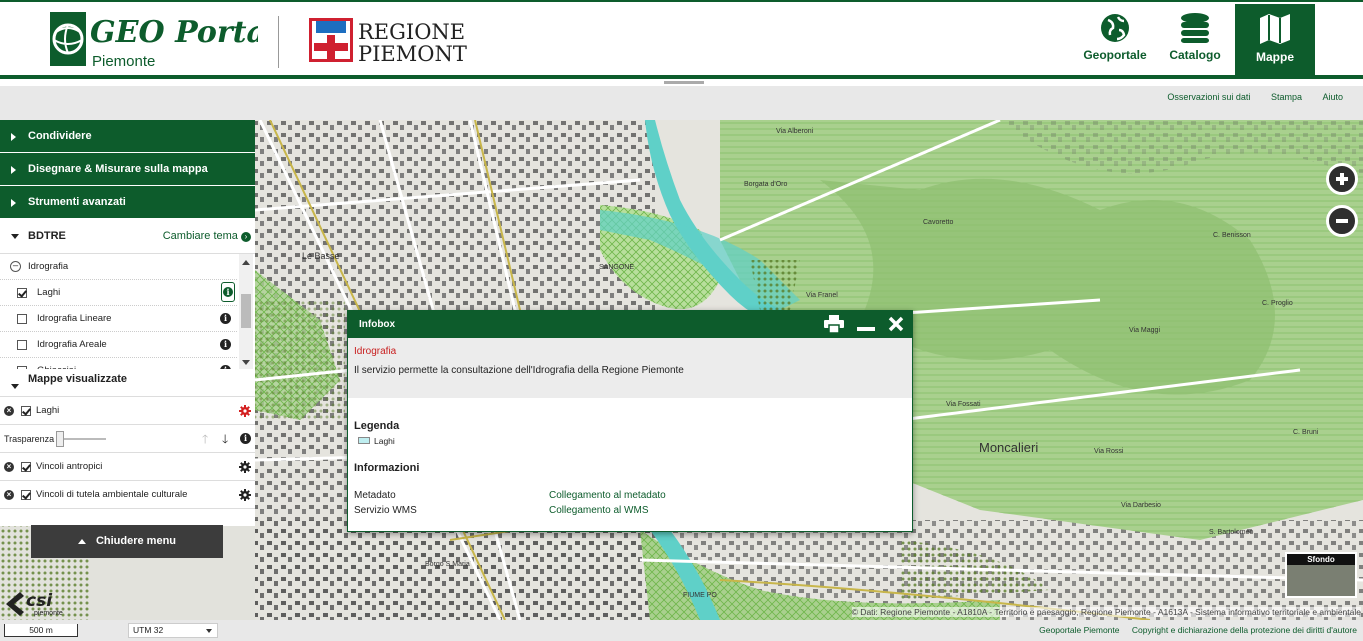 Image resolution: width=1363 pixels, height=641 pixels. What do you see at coordinates (127, 202) in the screenshot?
I see `accordion-strumenti: Strumenti avanzati` at bounding box center [127, 202].